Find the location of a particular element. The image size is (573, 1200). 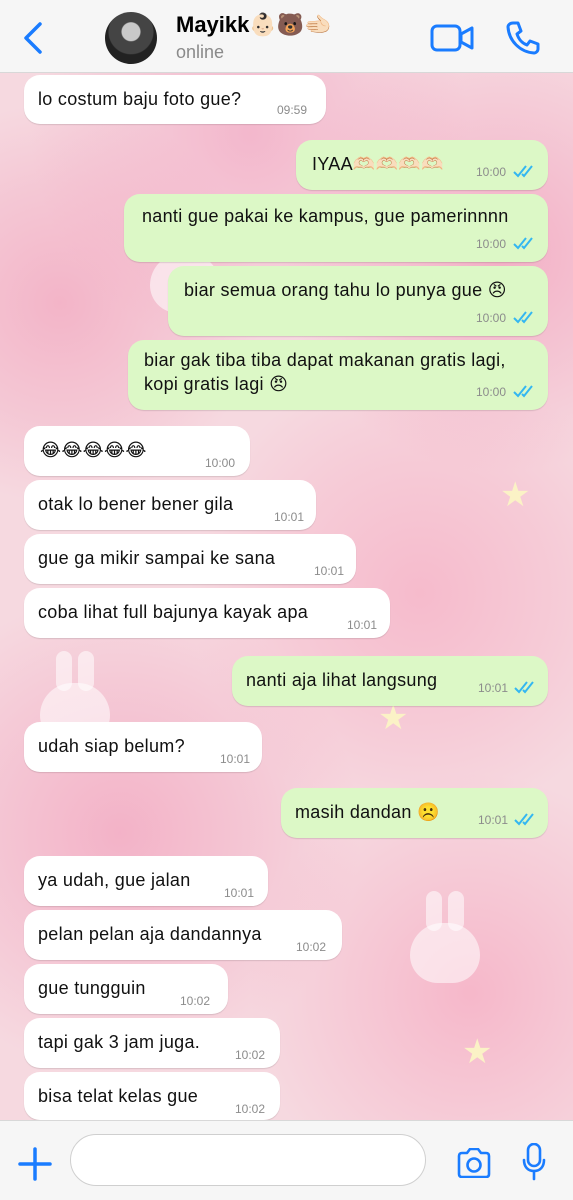

incoming-message: 😂😂😂😂😂 10:00 is located at coordinates (137, 451).